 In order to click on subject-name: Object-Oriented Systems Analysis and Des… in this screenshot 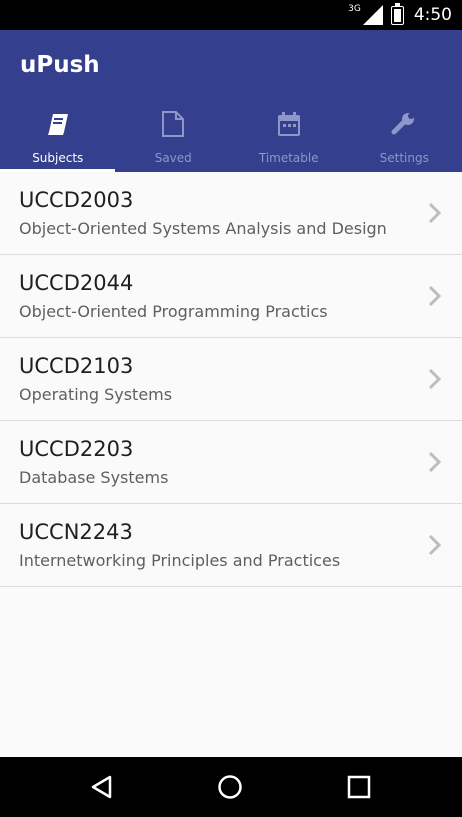, I will do `click(203, 228)`.